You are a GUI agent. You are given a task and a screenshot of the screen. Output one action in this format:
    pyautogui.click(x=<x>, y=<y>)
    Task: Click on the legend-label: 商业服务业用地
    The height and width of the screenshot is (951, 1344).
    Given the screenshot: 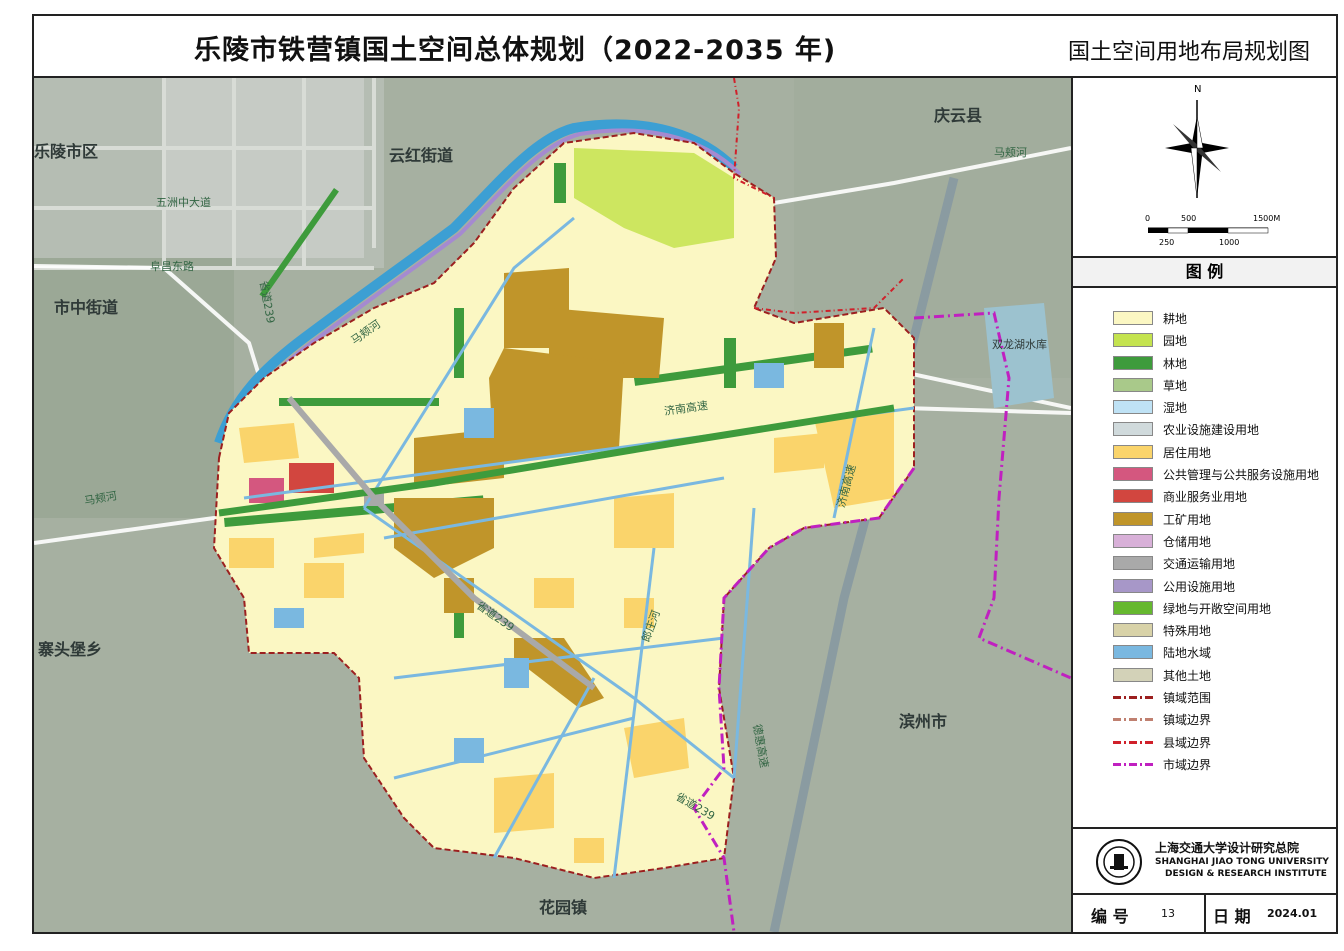 What is the action you would take?
    pyautogui.click(x=1205, y=497)
    